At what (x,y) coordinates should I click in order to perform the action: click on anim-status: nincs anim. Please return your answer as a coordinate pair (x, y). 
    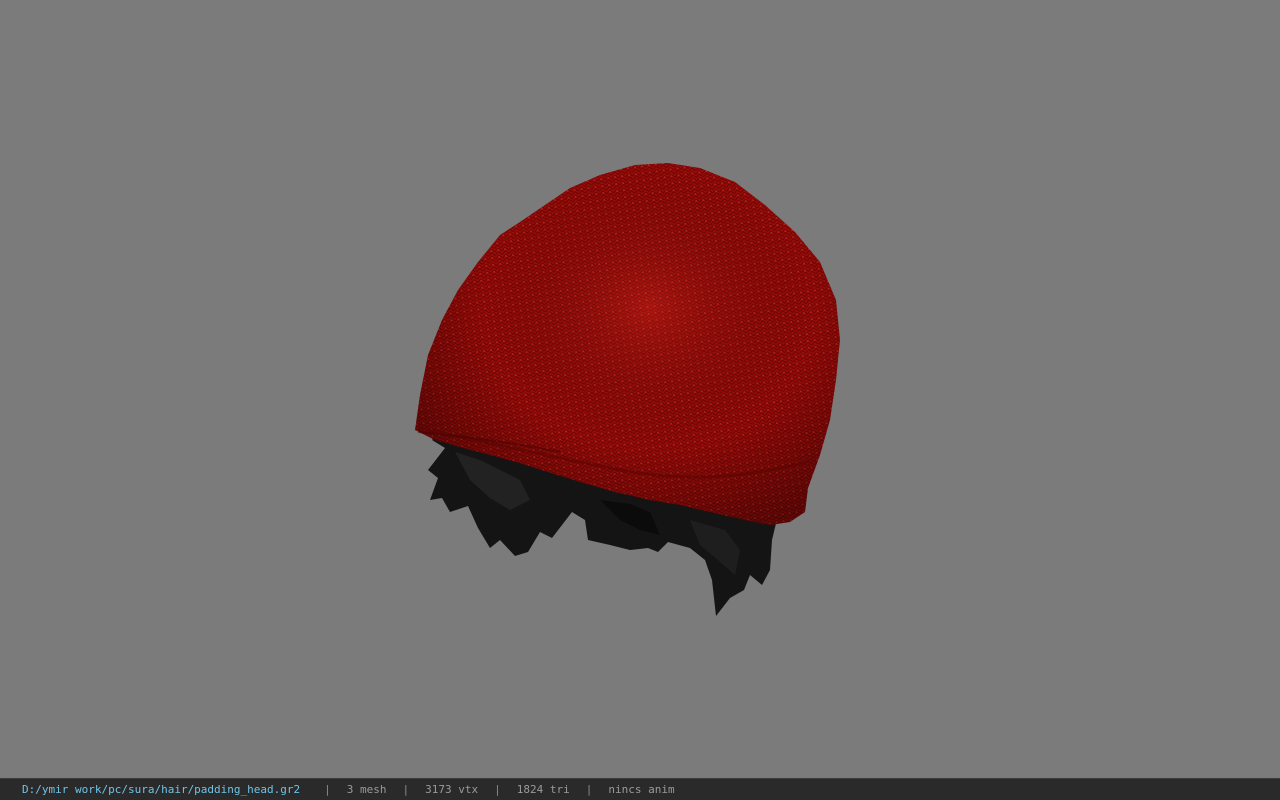
    Looking at the image, I should click on (641, 789).